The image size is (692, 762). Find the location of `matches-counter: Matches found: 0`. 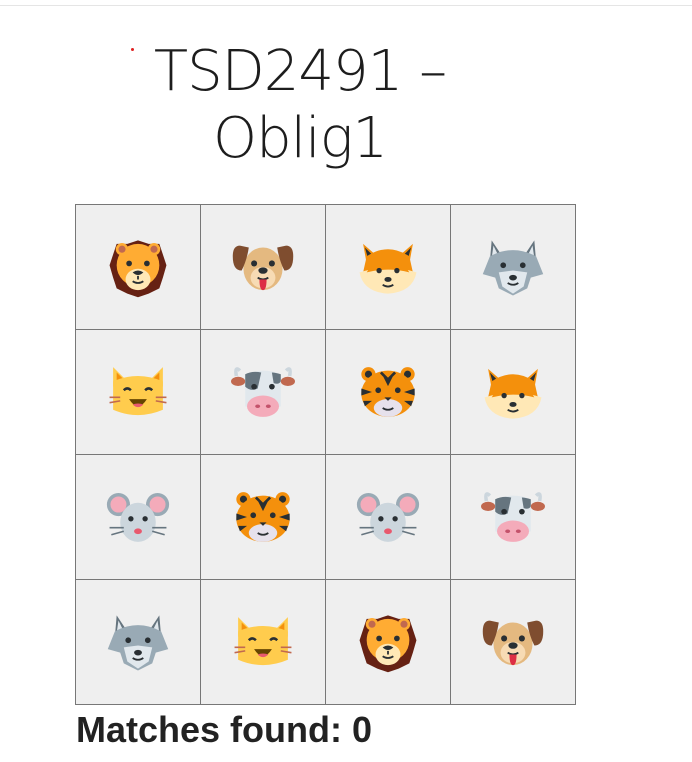

matches-counter: Matches found: 0 is located at coordinates (224, 729).